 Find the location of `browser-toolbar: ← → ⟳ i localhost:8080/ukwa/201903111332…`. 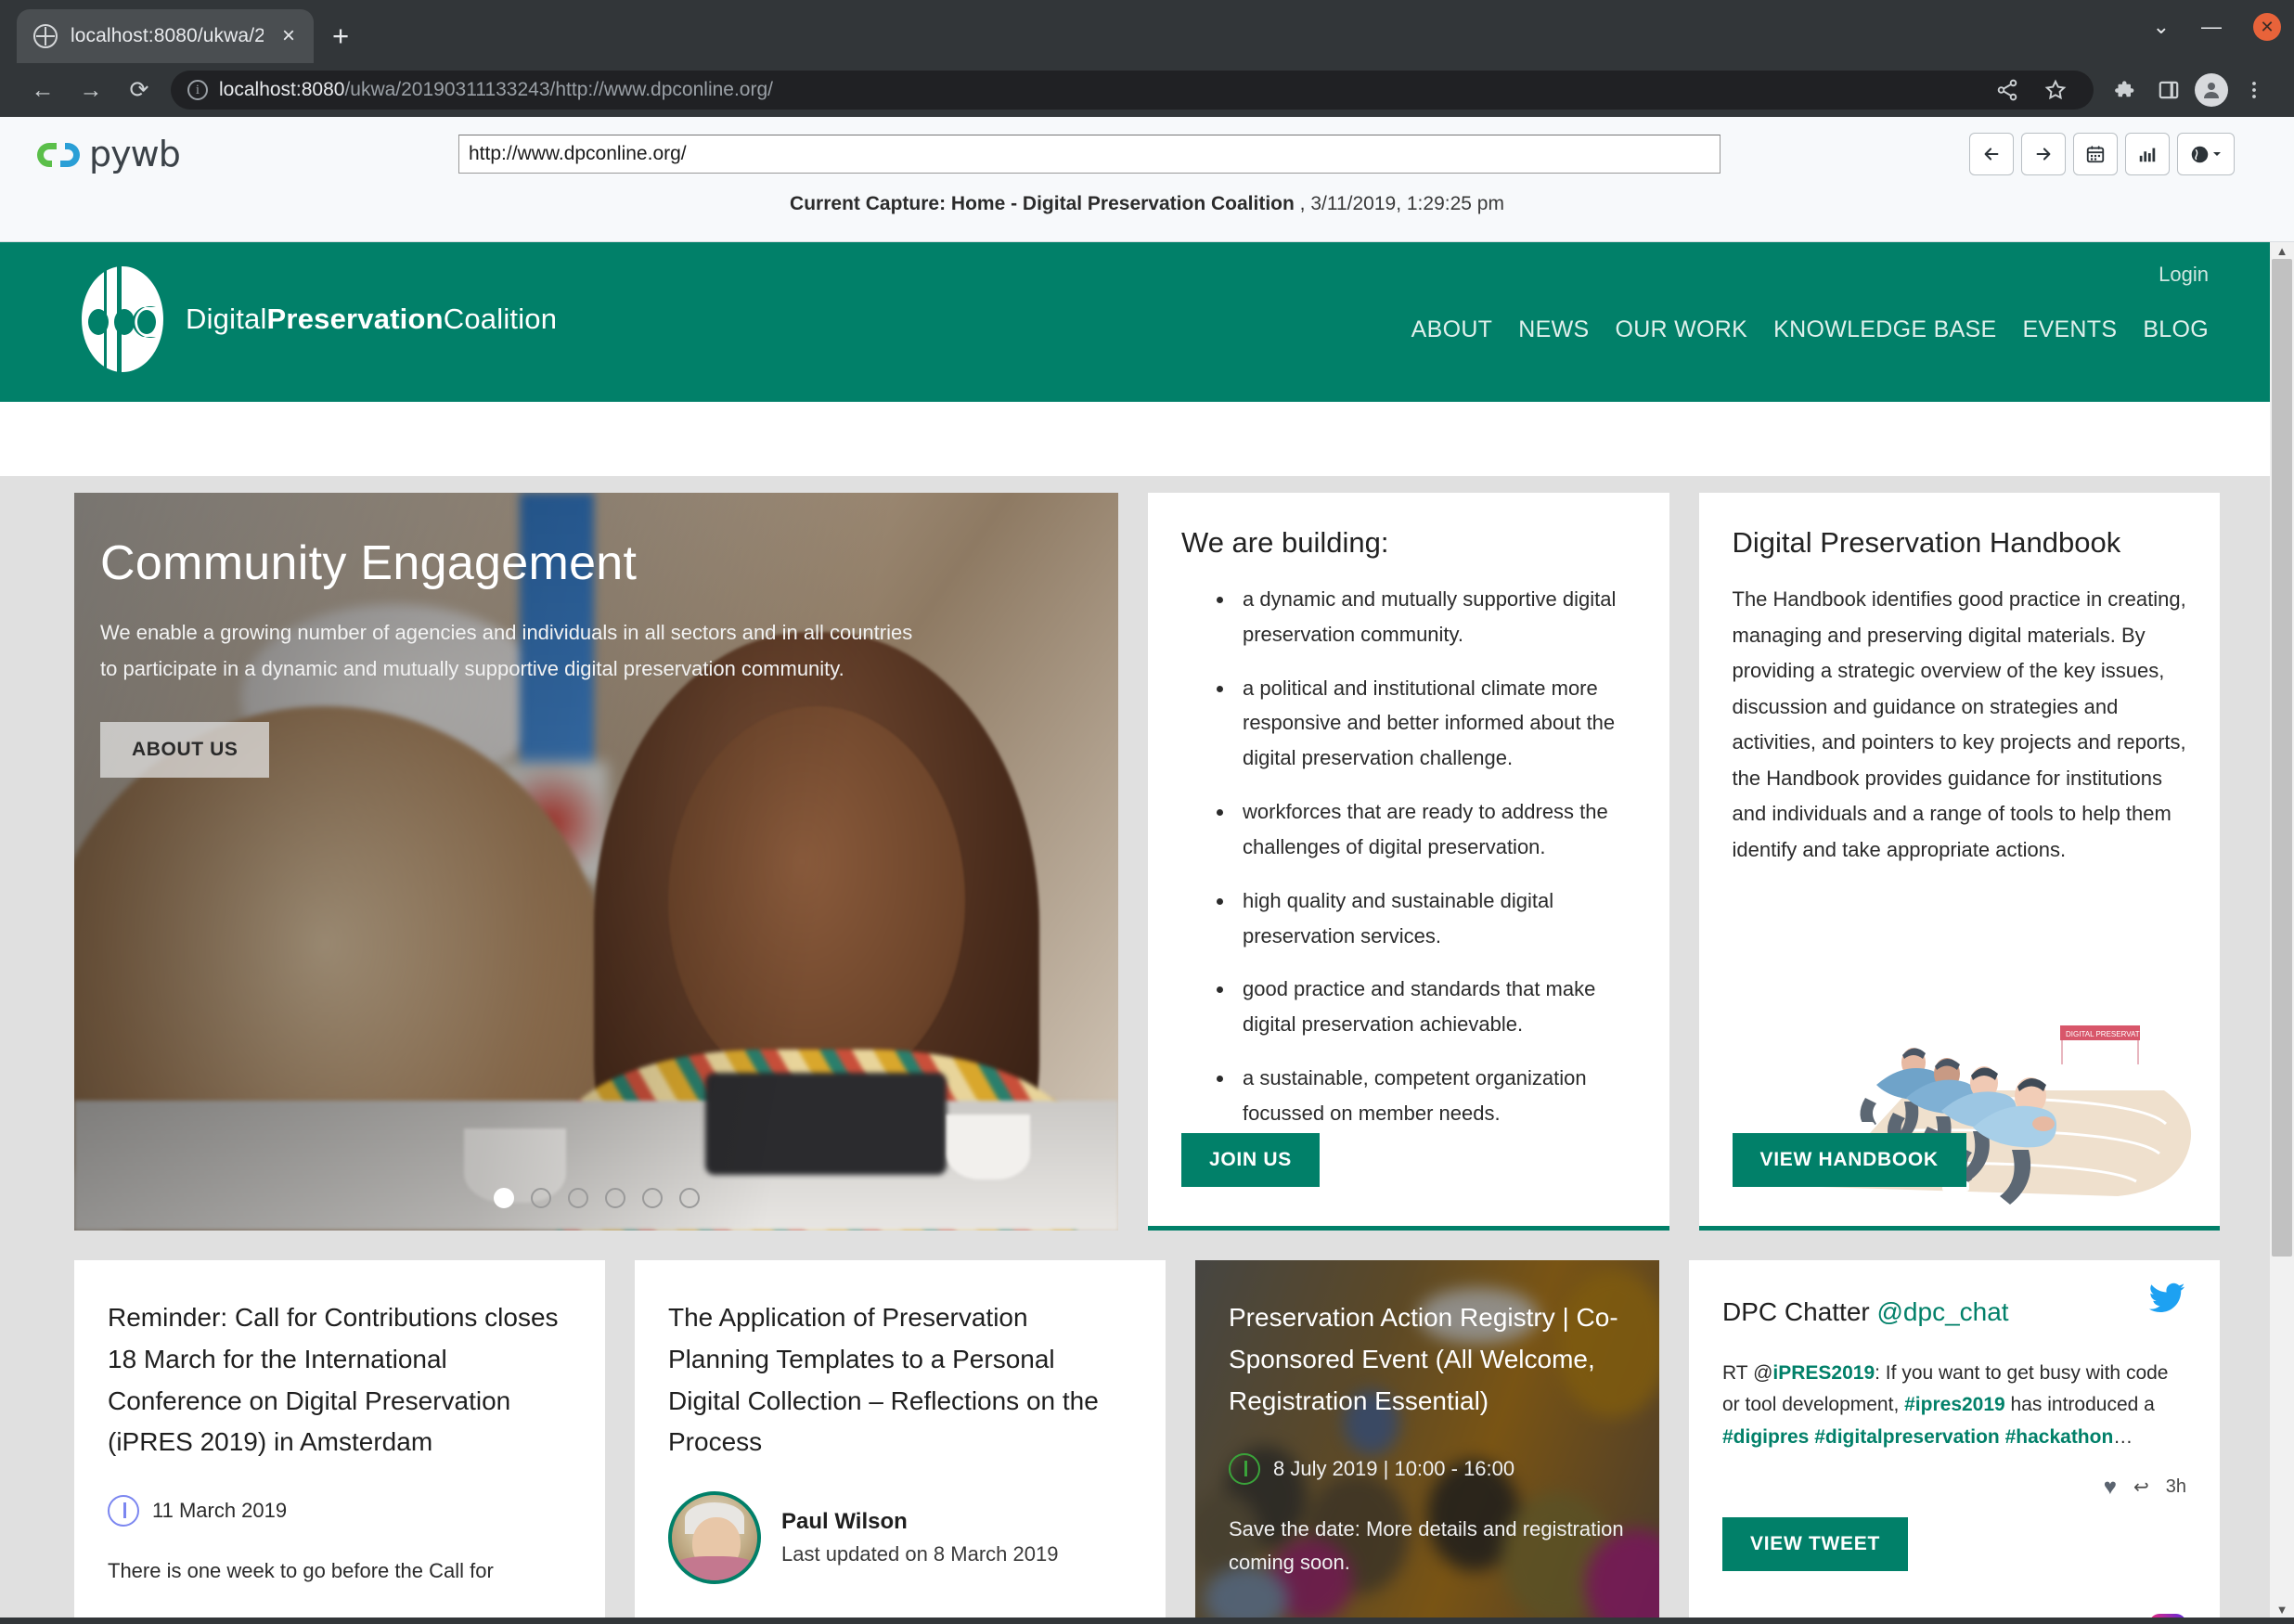

browser-toolbar: ← → ⟳ i localhost:8080/ukwa/201903111332… is located at coordinates (1147, 90).